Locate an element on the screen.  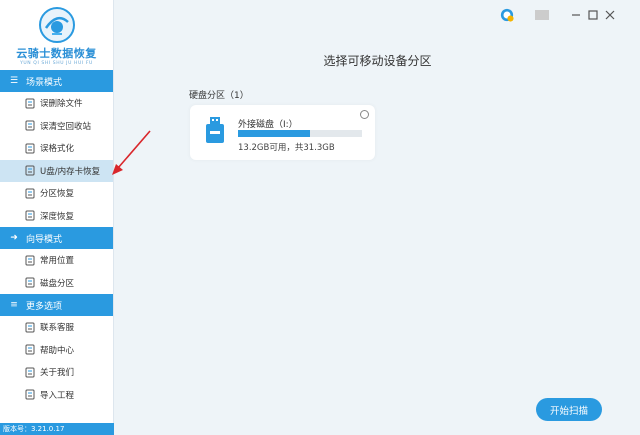
sidebar-section-header: ☰ 场景模式 is located at coordinates (56, 81).